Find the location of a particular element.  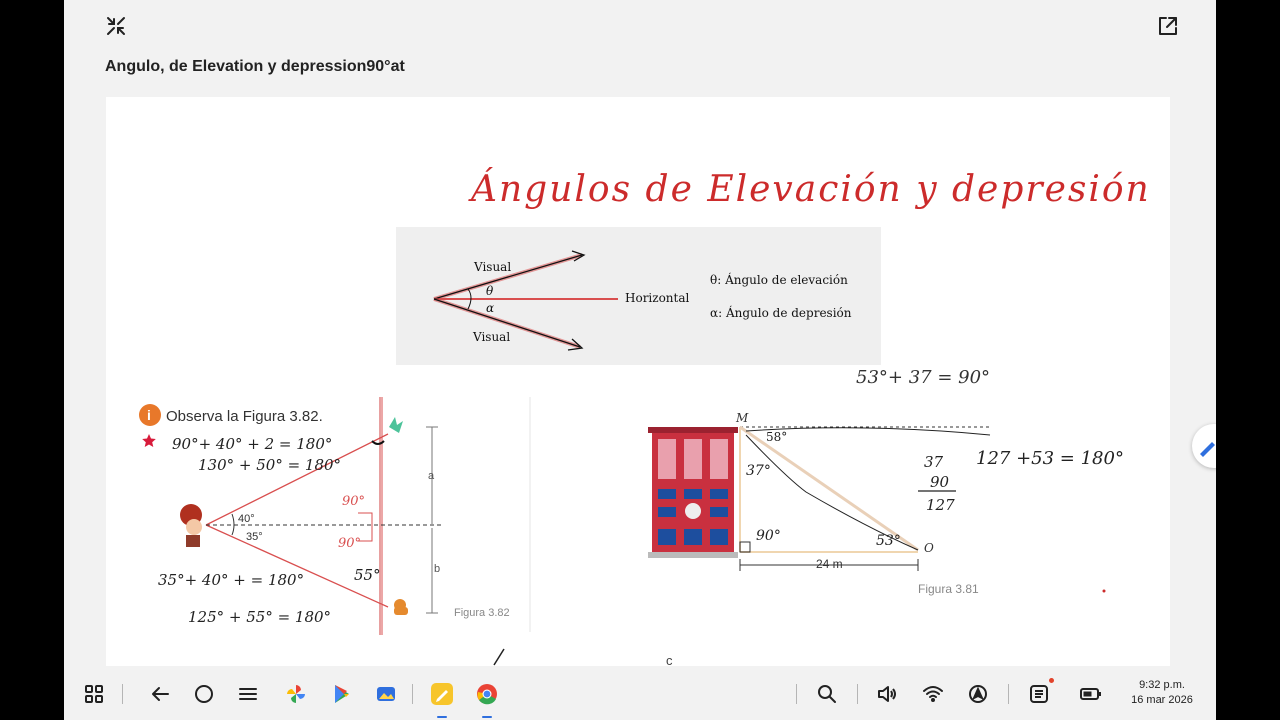

svg-text: 35°+ 40° + = 180° is located at coordinates (231, 580).